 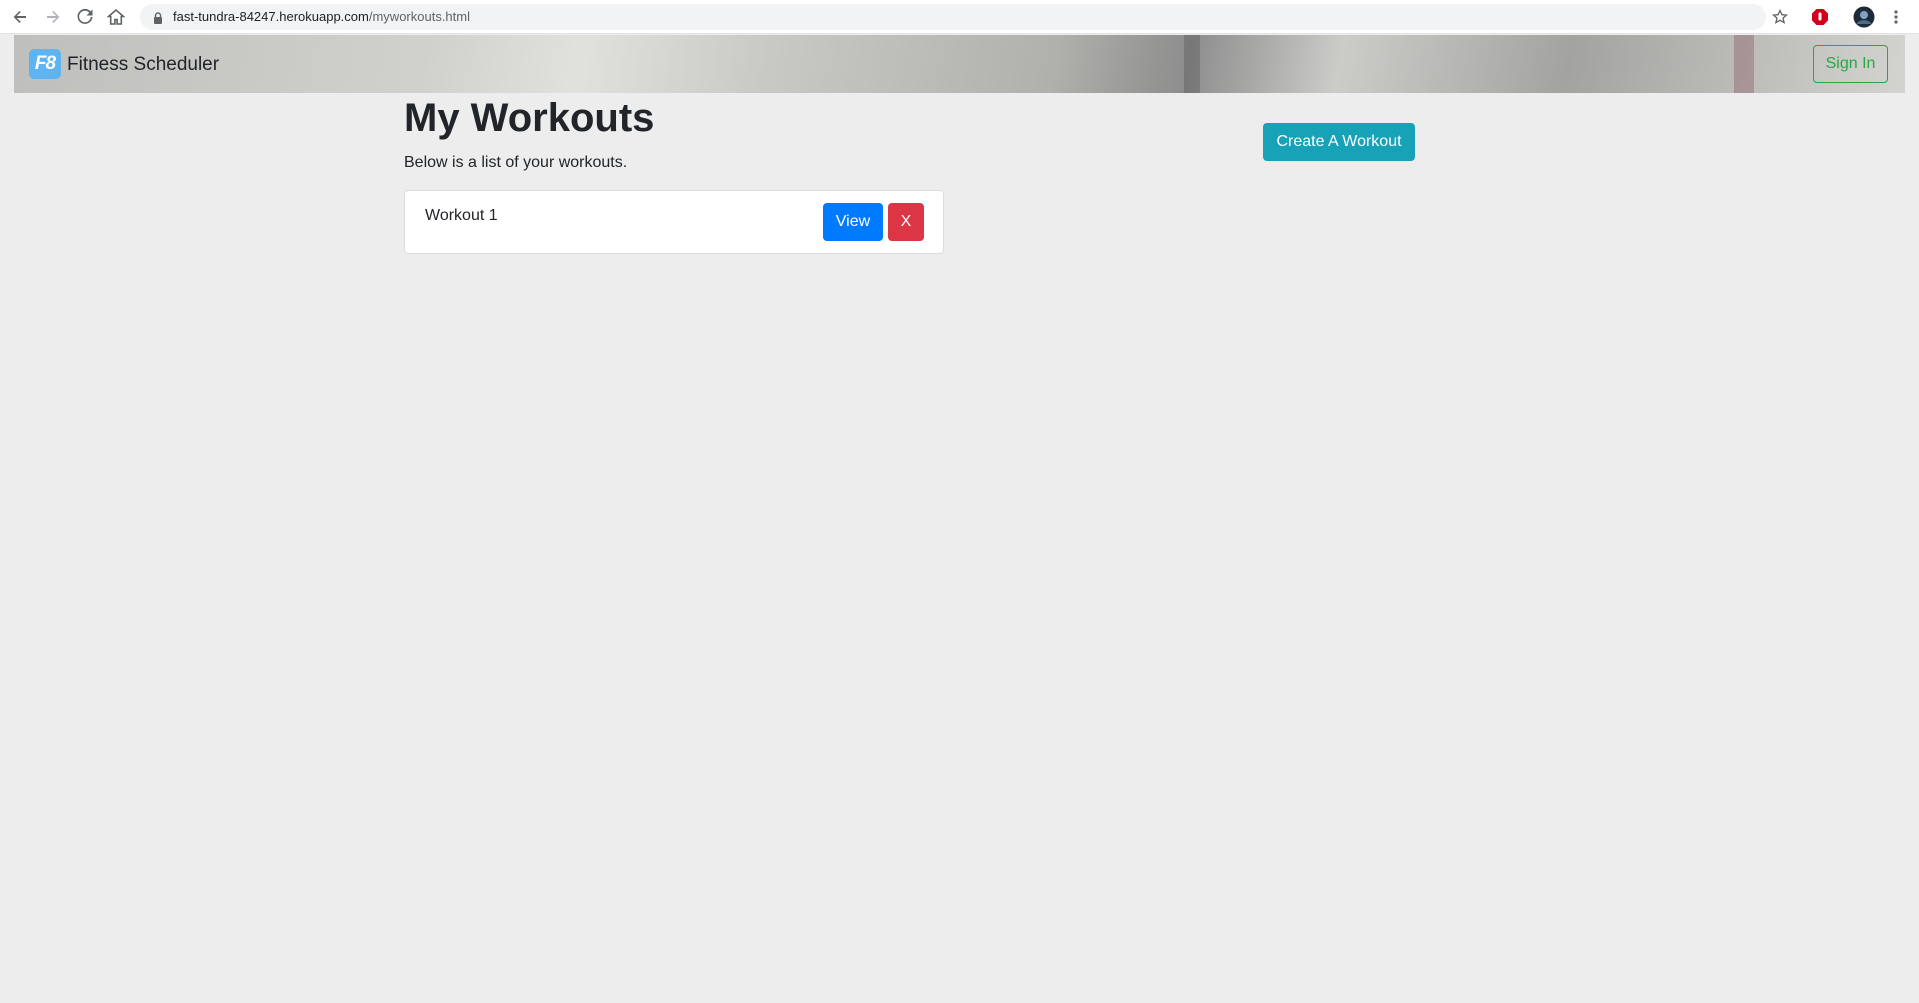 I want to click on menu-kebab-icon, so click(x=1896, y=17).